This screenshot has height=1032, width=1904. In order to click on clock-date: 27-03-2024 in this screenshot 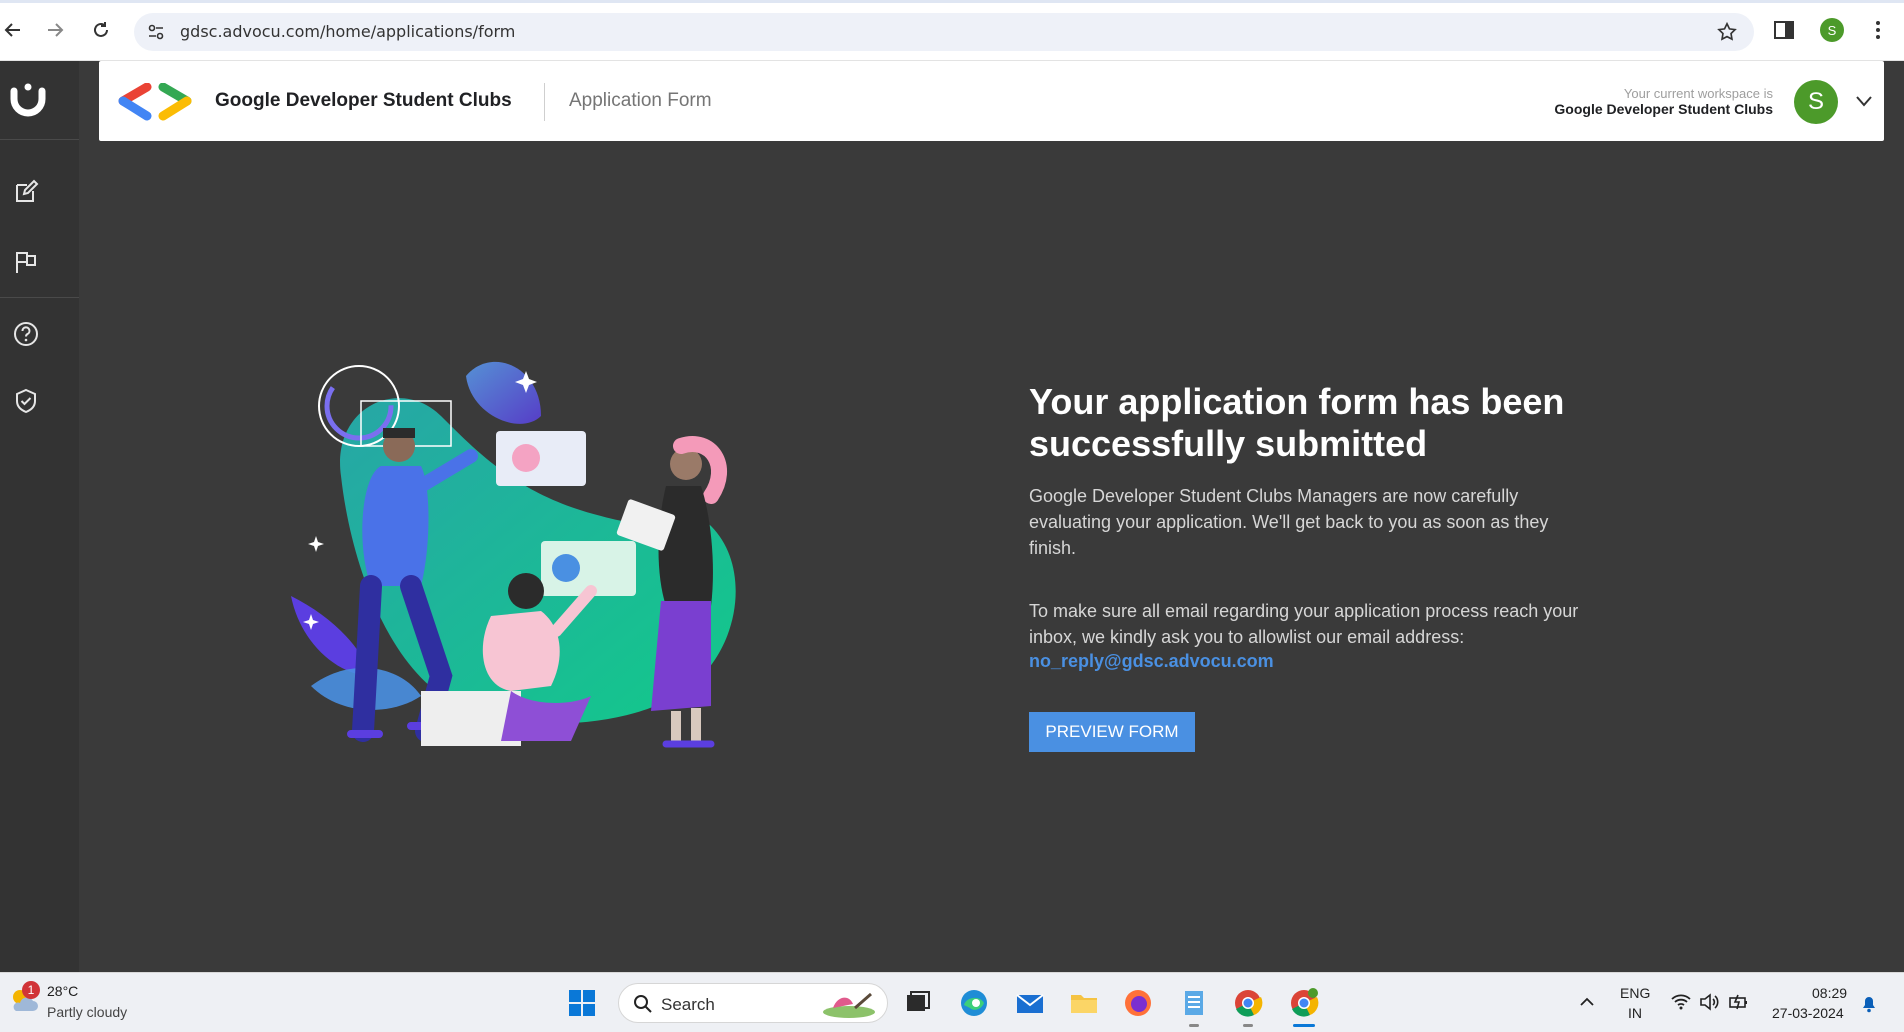, I will do `click(1808, 1013)`.